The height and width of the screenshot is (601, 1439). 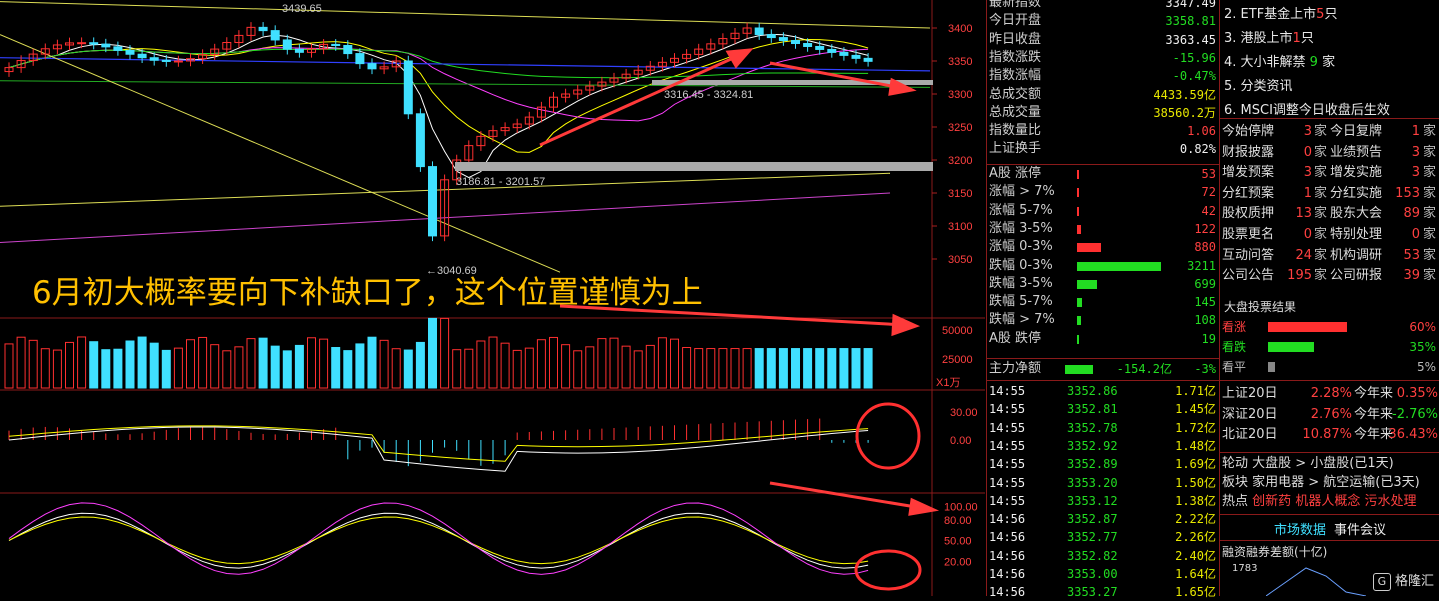 I want to click on breadth-row: 涨幅 3-5% 122, so click(x=1103, y=229).